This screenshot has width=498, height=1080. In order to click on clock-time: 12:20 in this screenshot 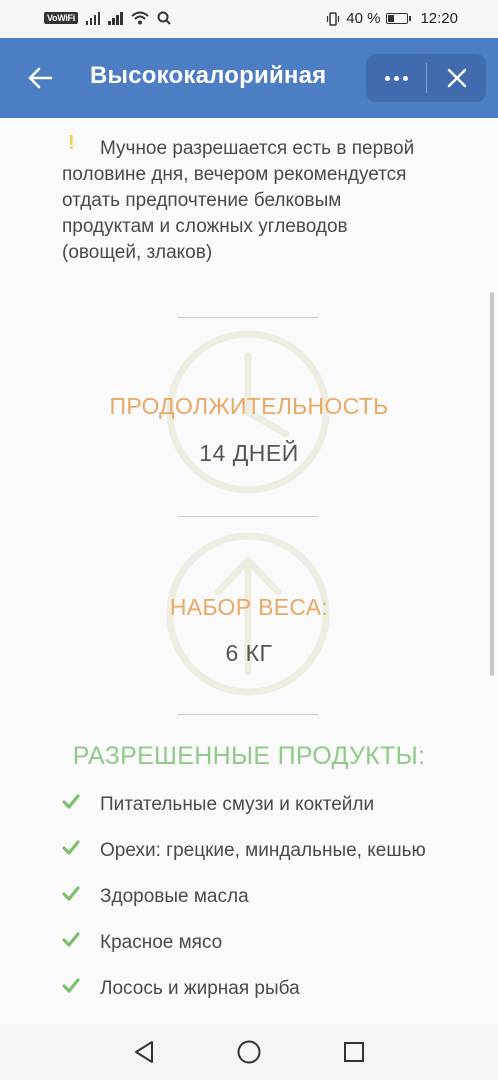, I will do `click(439, 18)`.